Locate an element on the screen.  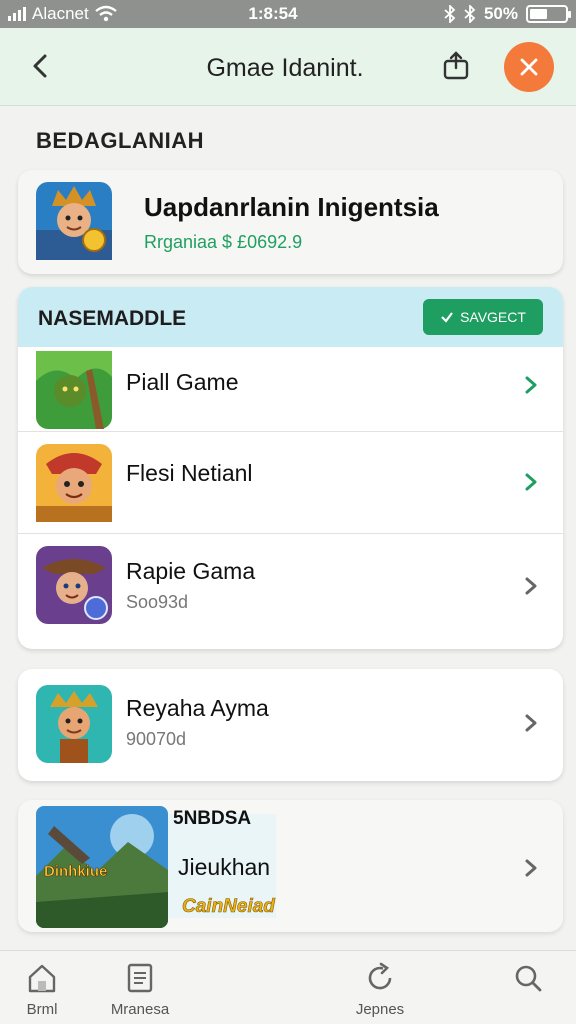
featured-subtitle: Rrganiaa $ £0692.9 is located at coordinates (223, 242).